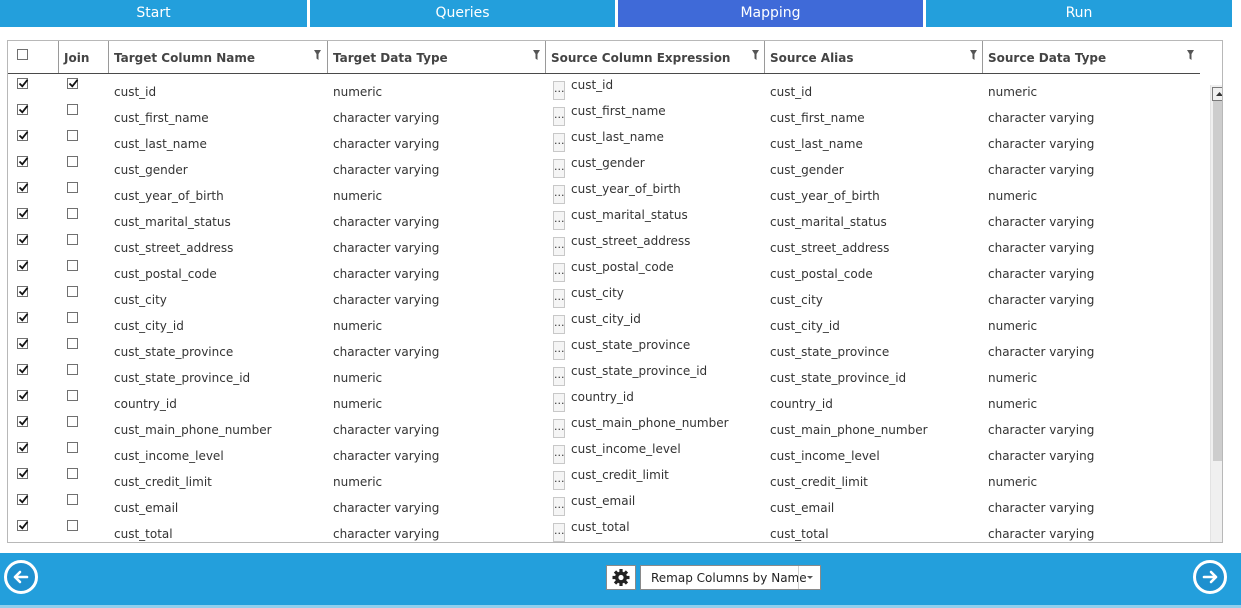 The height and width of the screenshot is (608, 1241). Describe the element at coordinates (666, 475) in the screenshot. I see `source-expression-cell: cust_credit_limit` at that location.